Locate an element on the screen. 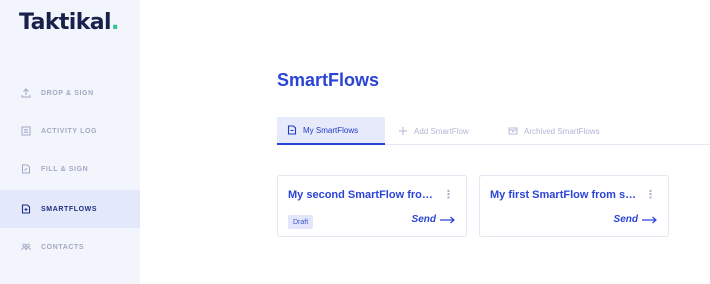 Image resolution: width=710 pixels, height=284 pixels. page-title: SmartFlows is located at coordinates (328, 80).